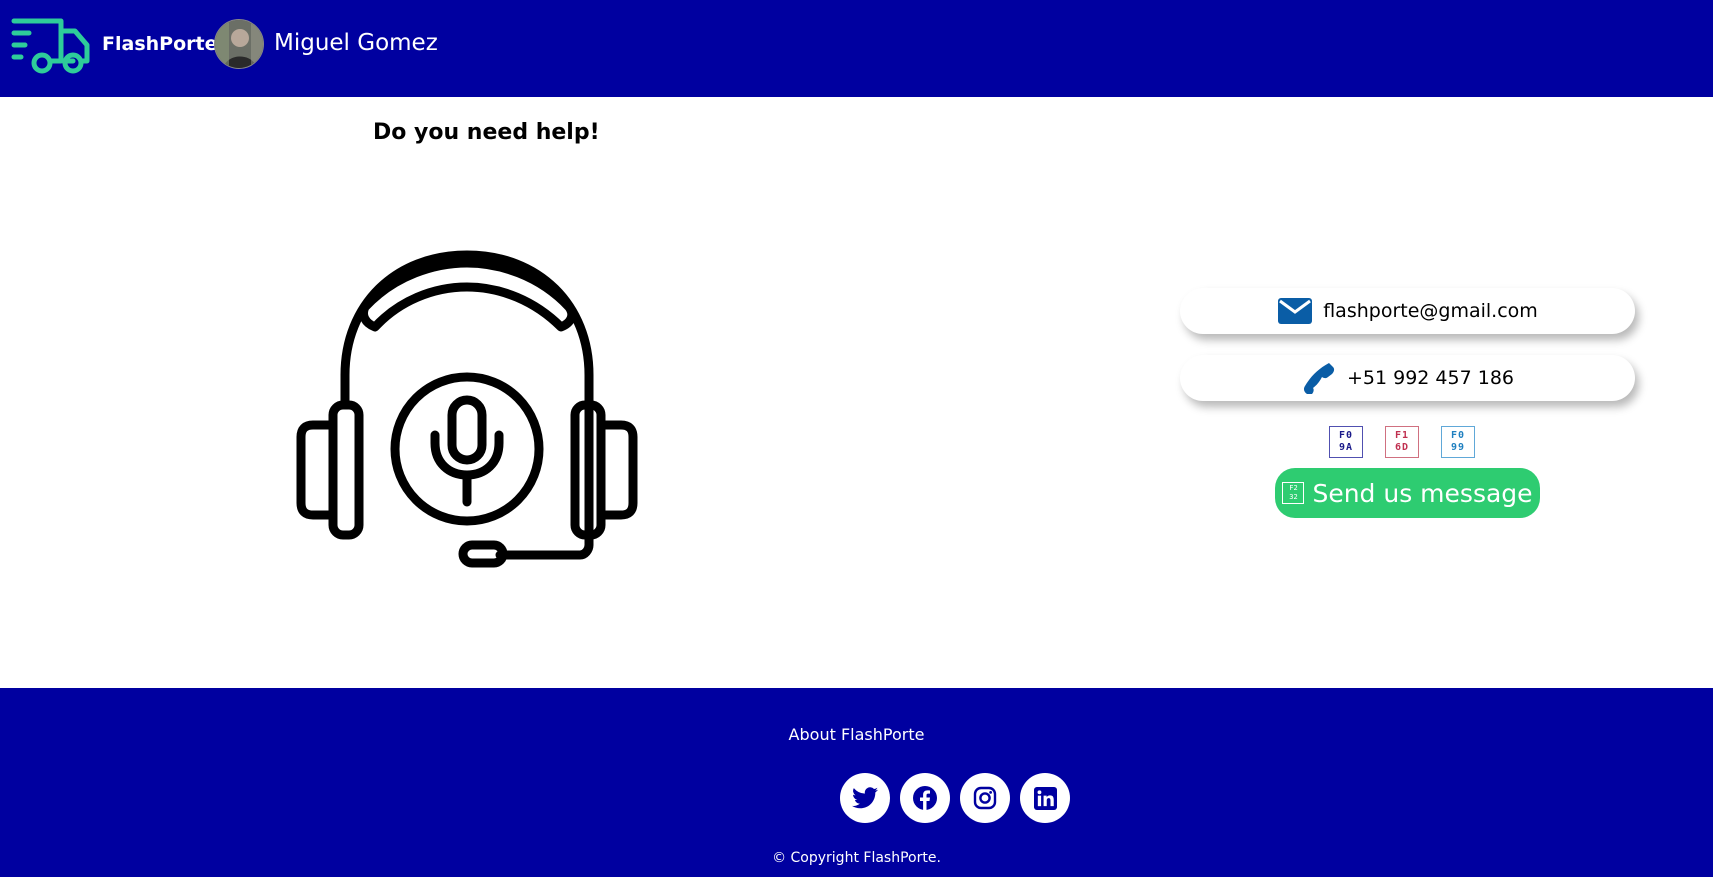  What do you see at coordinates (1293, 493) in the screenshot?
I see `missing-glyph-icon: F2 32` at bounding box center [1293, 493].